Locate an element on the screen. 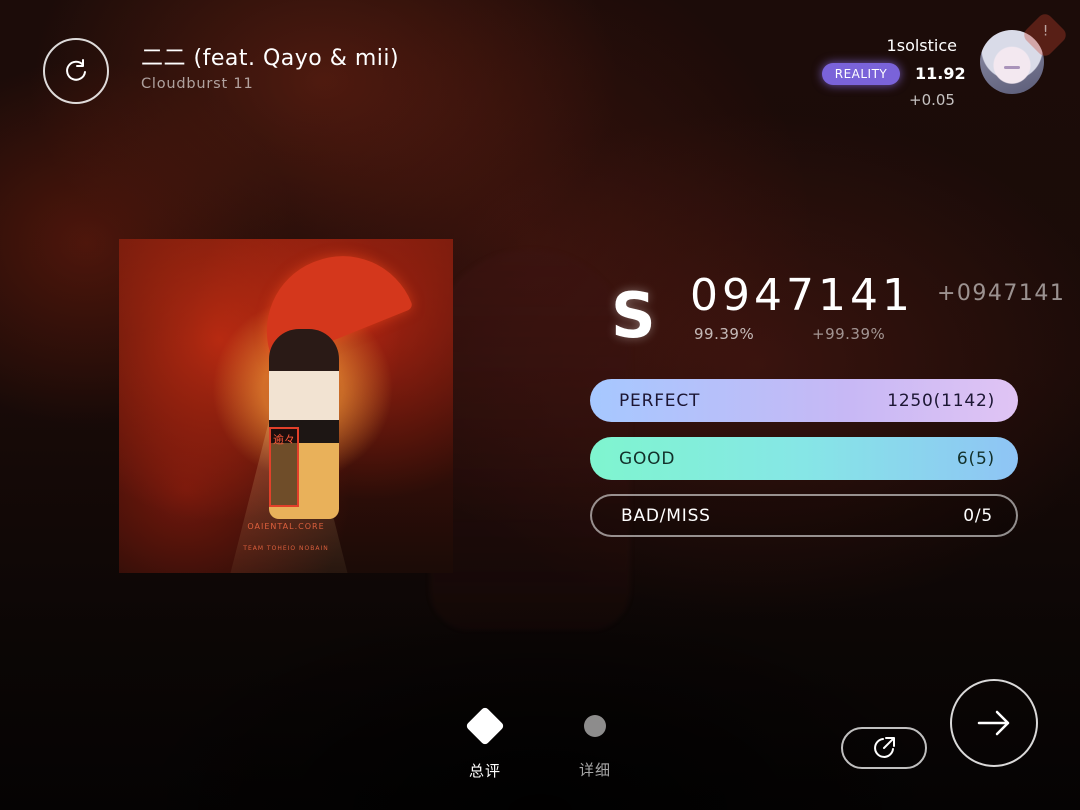  alert-icon: ! is located at coordinates (1045, 31).